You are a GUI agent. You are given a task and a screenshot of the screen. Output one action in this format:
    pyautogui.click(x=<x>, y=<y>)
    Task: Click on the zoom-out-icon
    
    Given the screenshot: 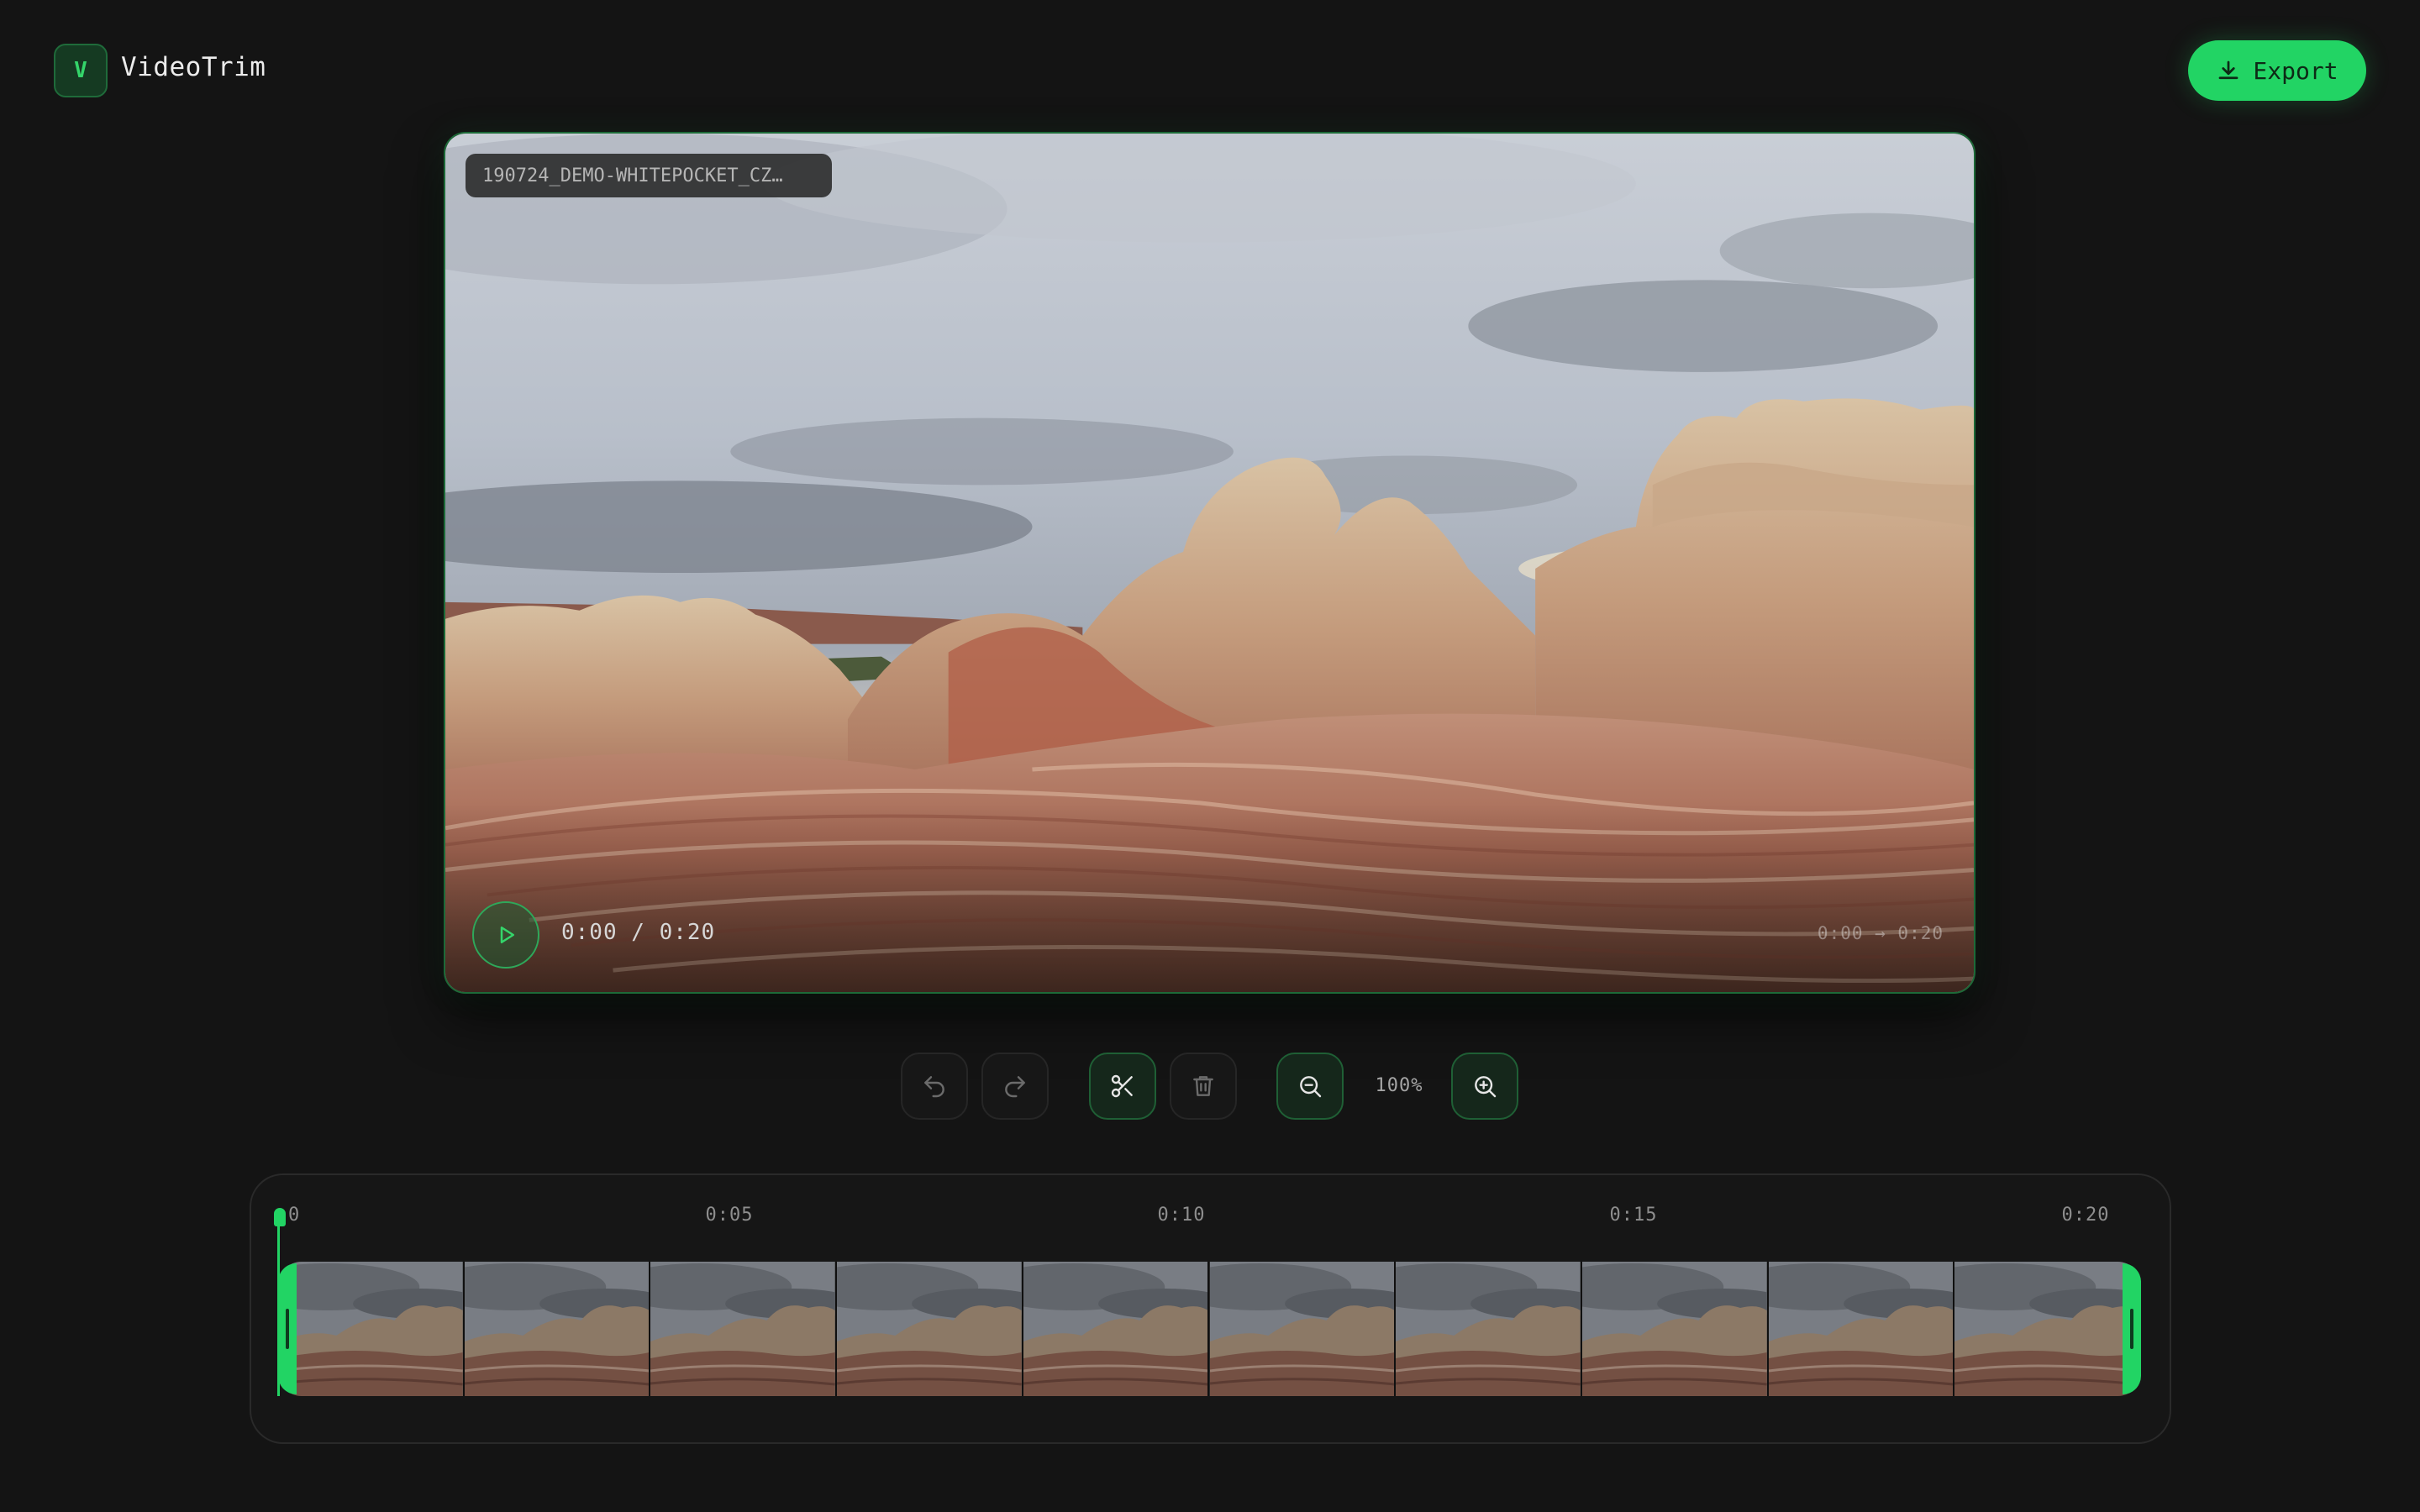 What is the action you would take?
    pyautogui.click(x=1311, y=1087)
    